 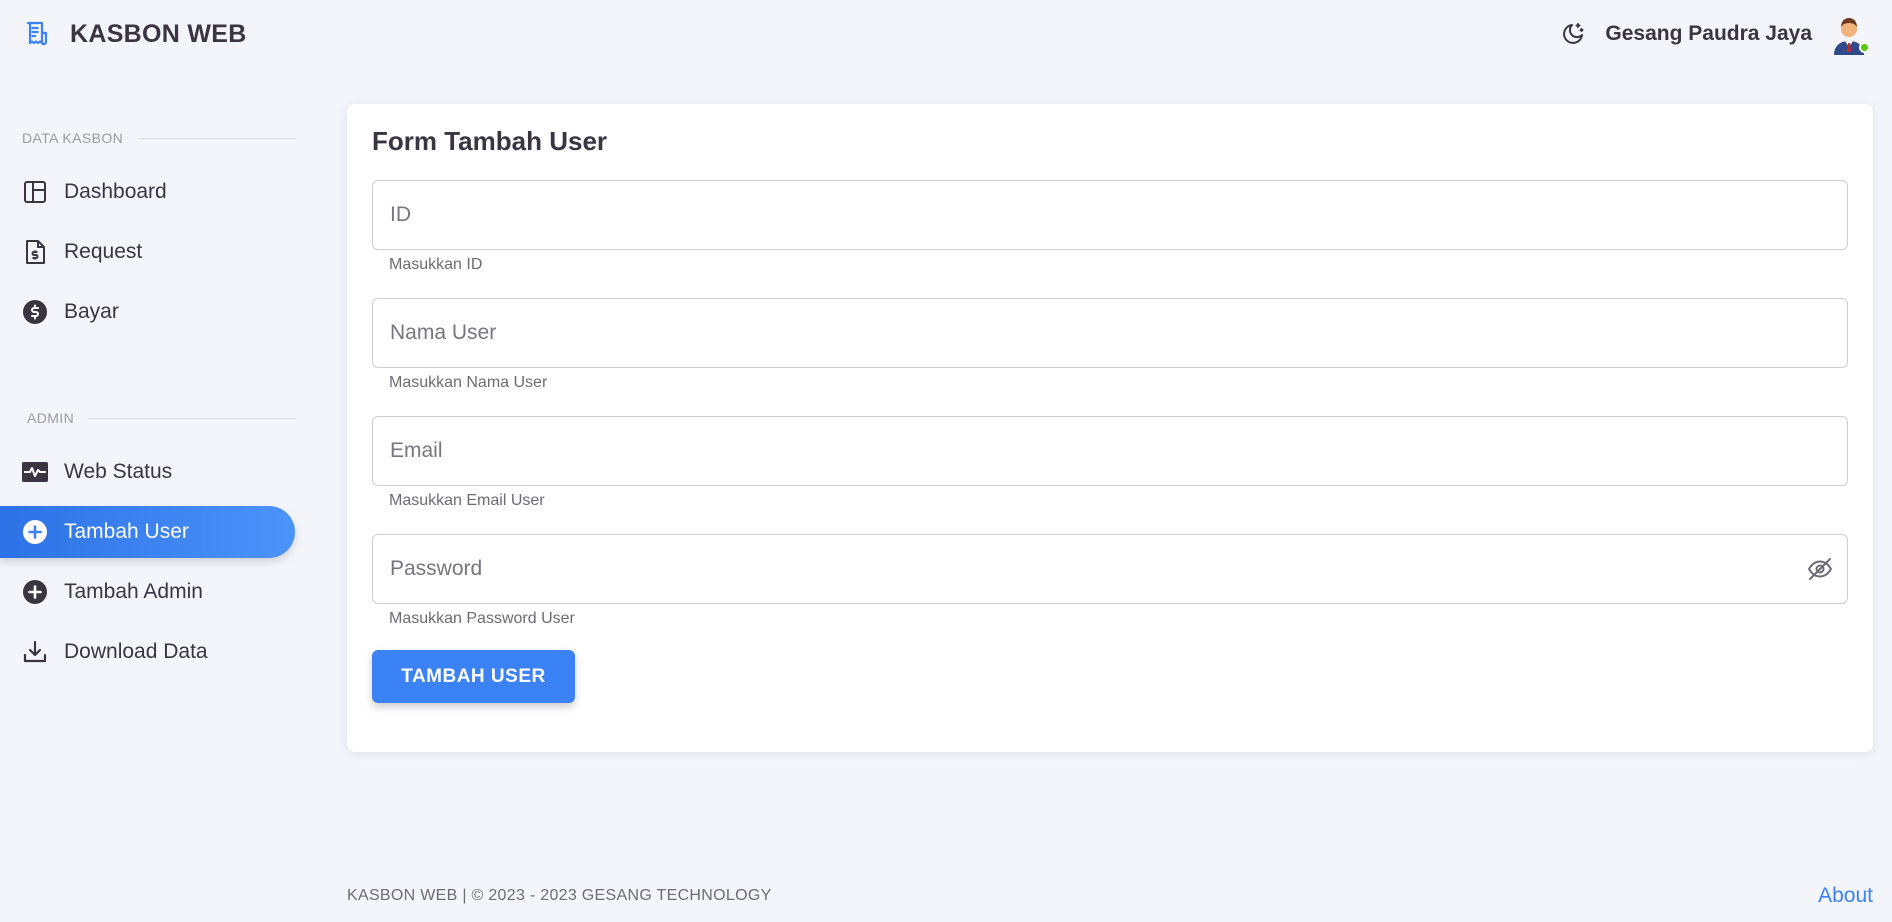 What do you see at coordinates (35, 192) in the screenshot?
I see `layout-icon` at bounding box center [35, 192].